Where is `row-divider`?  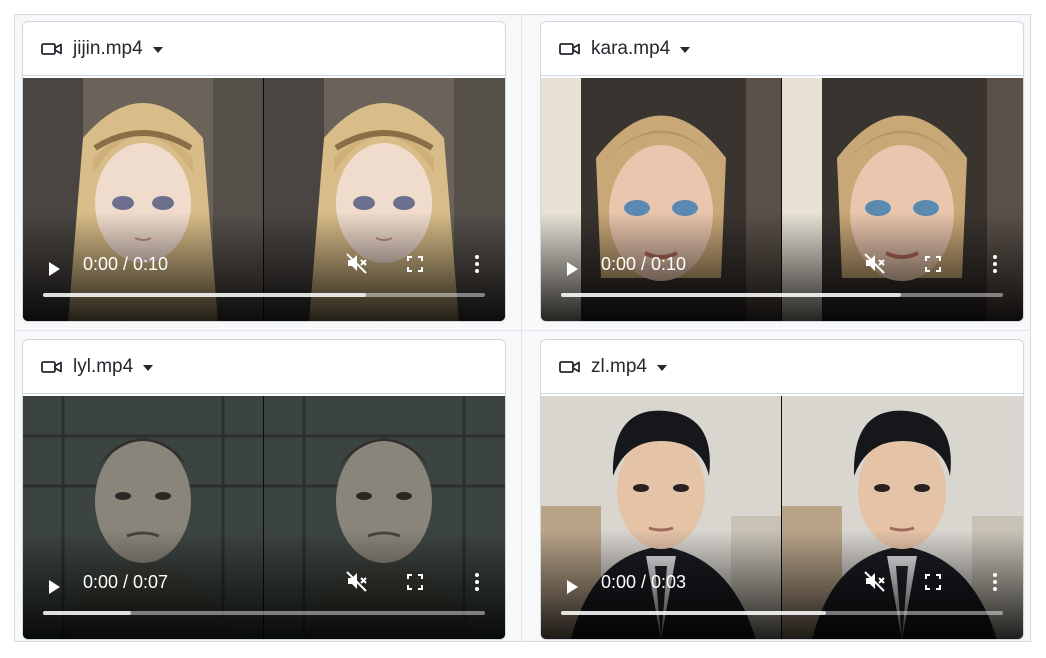 row-divider is located at coordinates (522, 330).